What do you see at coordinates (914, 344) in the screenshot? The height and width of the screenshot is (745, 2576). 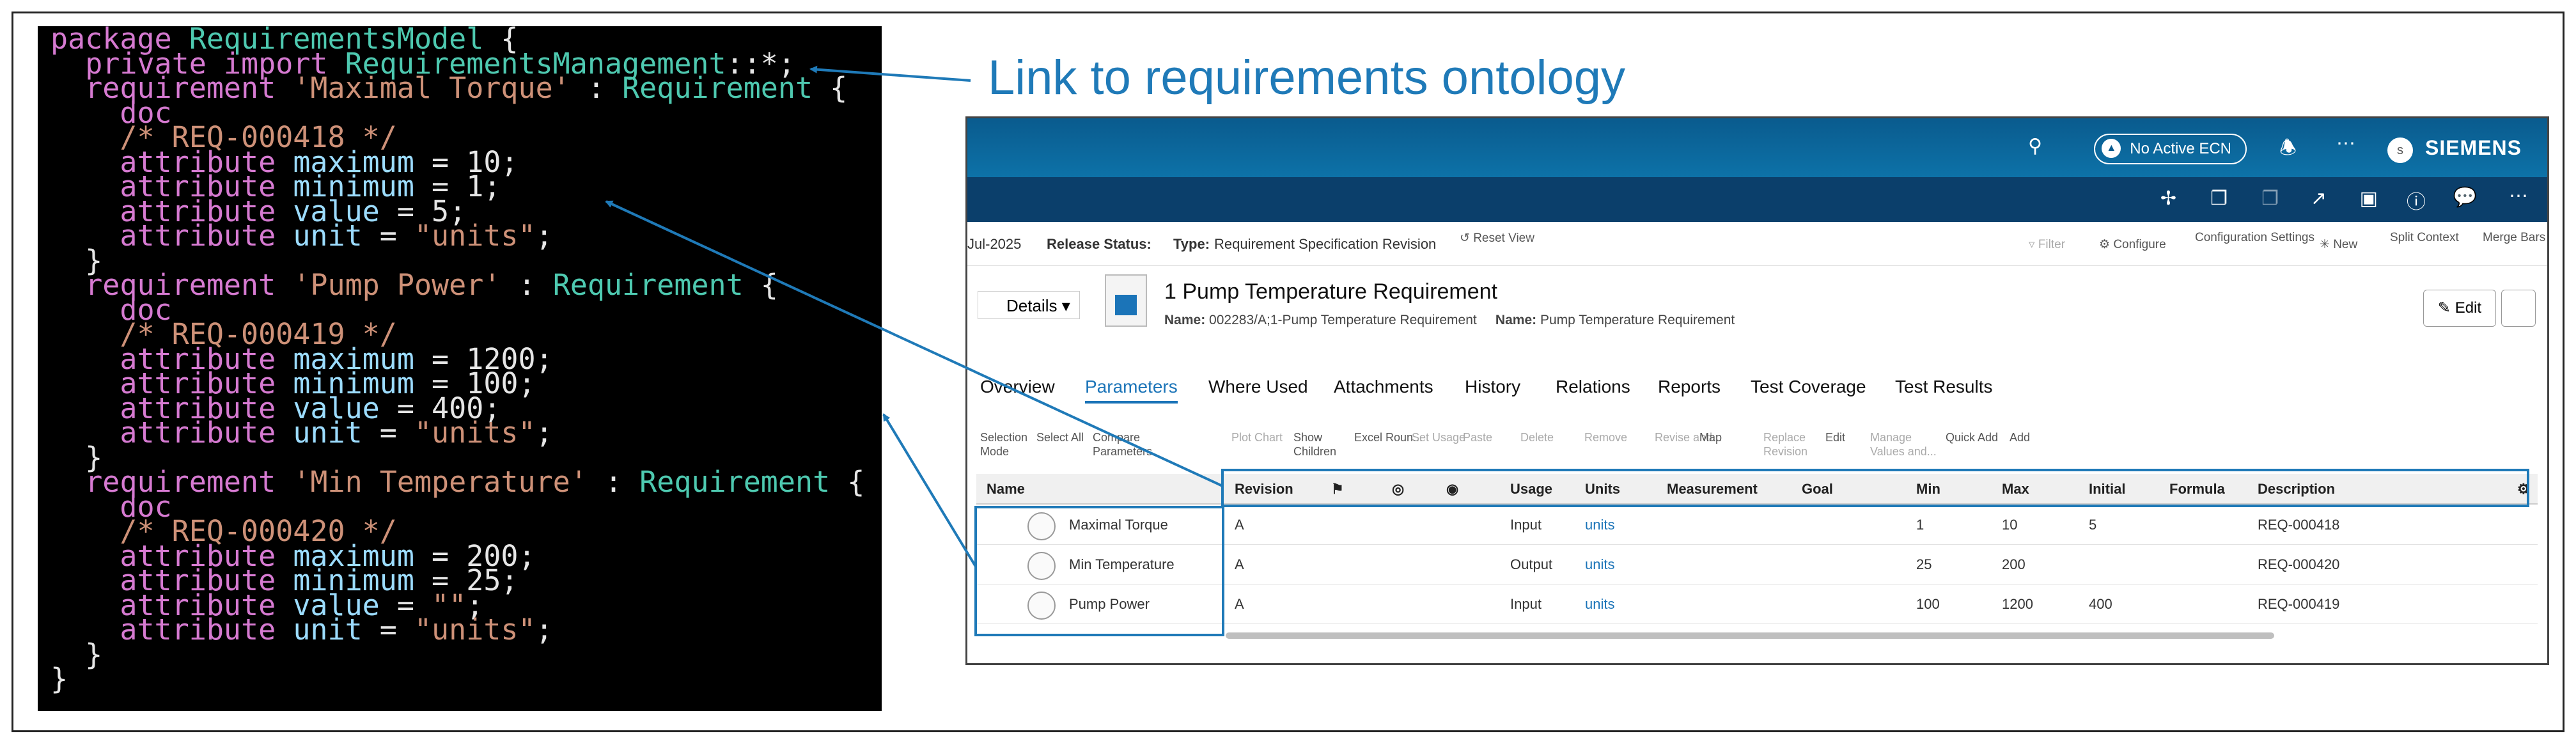 I see `attribute-arrow` at bounding box center [914, 344].